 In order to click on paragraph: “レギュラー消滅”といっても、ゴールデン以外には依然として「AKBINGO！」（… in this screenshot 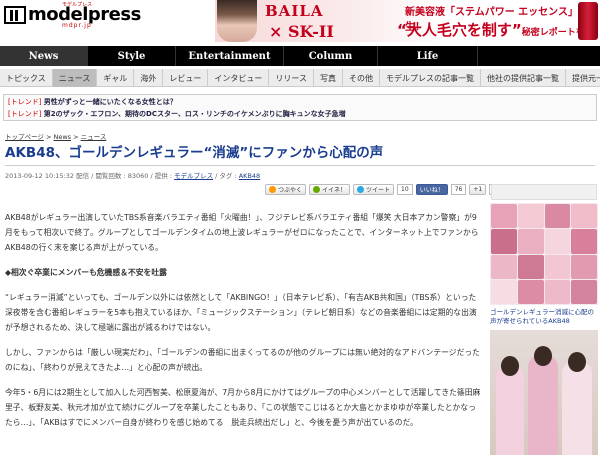, I will do `click(241, 312)`.